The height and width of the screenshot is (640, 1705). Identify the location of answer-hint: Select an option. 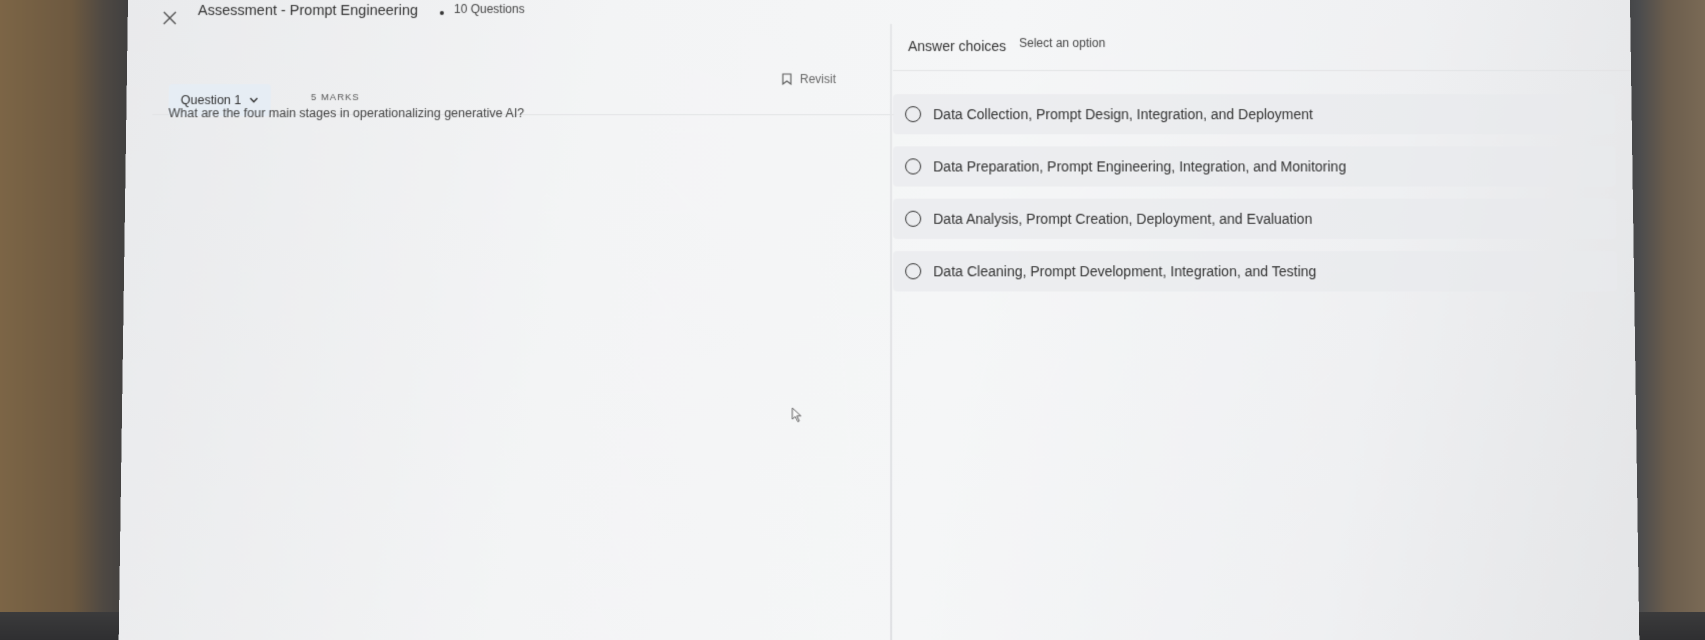
(1062, 43).